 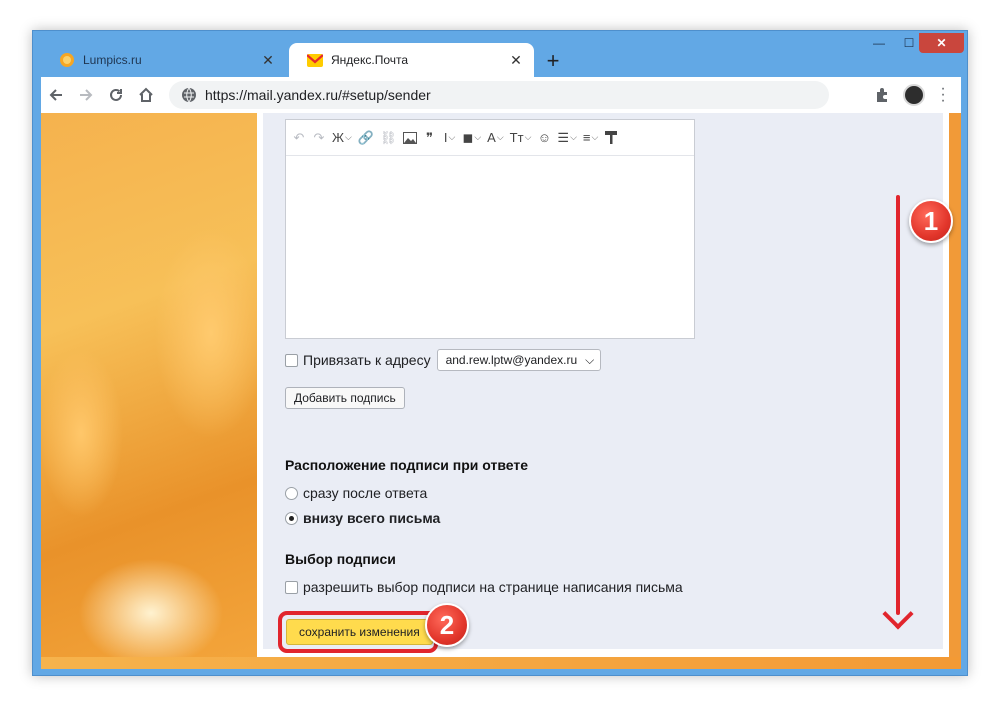 I want to click on radio-label: сразу после ответа, so click(x=365, y=493).